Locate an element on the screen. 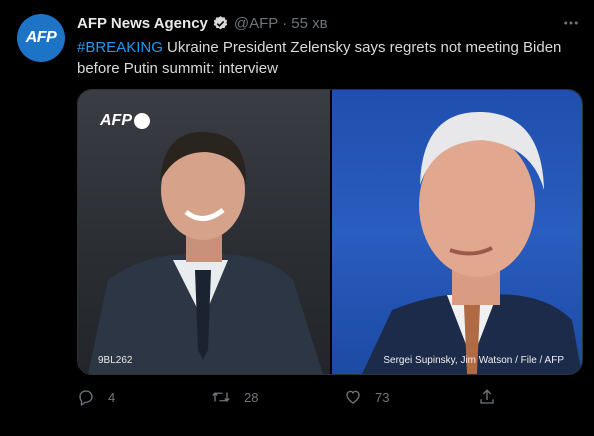 The height and width of the screenshot is (436, 594). like-button: 73 is located at coordinates (411, 397).